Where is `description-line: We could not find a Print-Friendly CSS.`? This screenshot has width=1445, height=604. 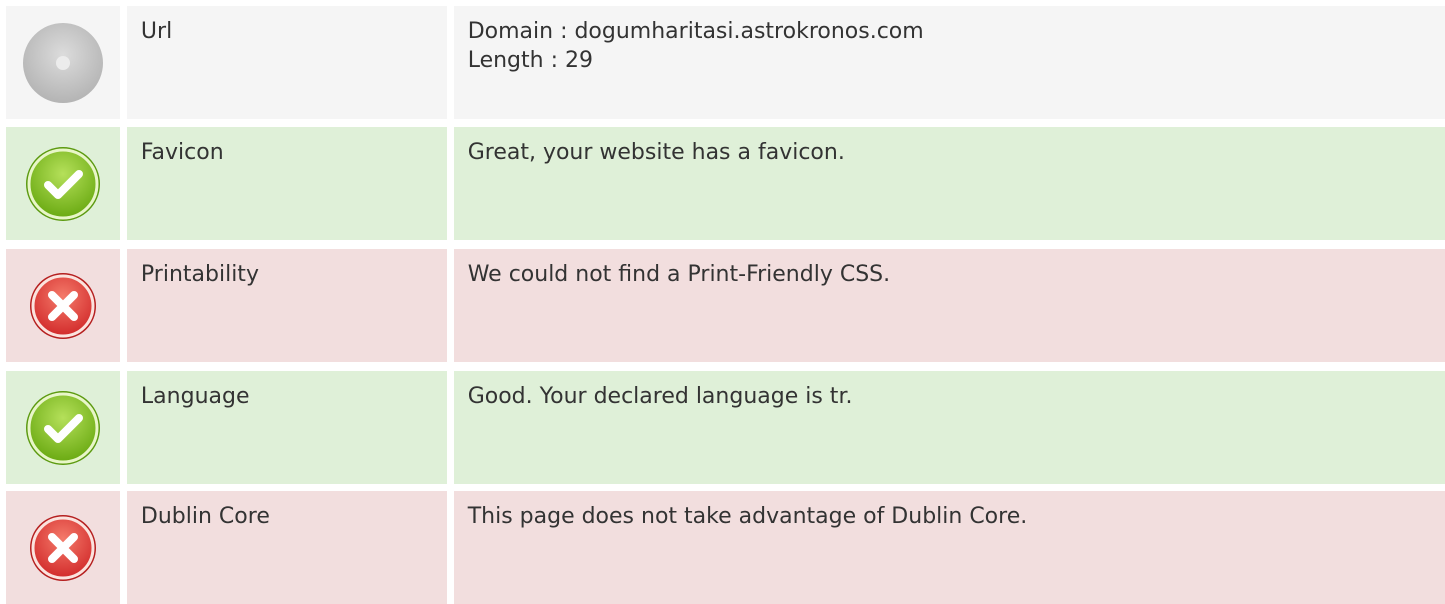 description-line: We could not find a Print-Friendly CSS. is located at coordinates (679, 274).